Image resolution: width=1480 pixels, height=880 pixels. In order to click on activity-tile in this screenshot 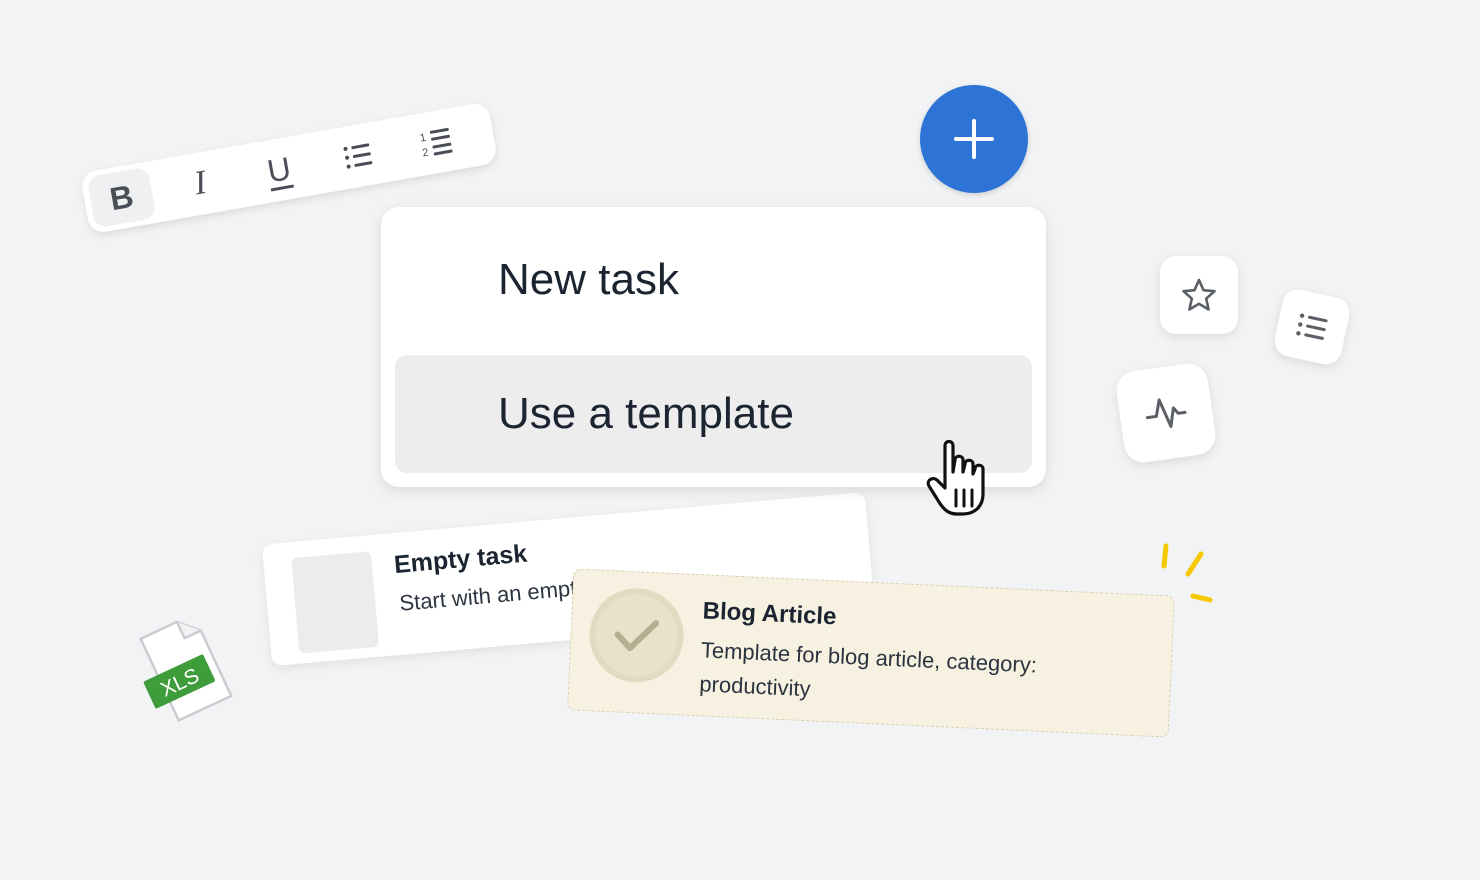, I will do `click(1166, 413)`.